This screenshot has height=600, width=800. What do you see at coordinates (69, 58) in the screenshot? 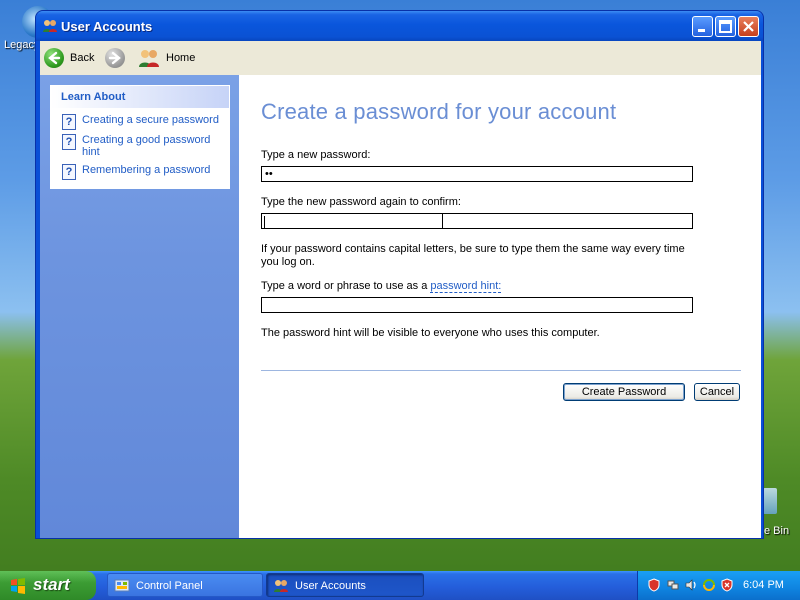
I see `back-button: Back` at bounding box center [69, 58].